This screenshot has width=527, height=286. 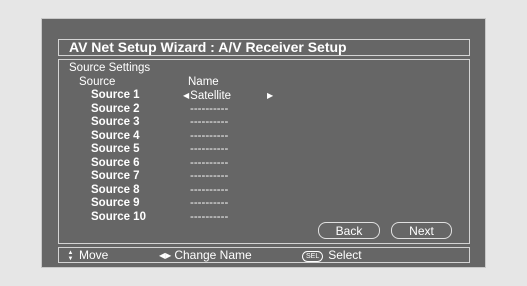 What do you see at coordinates (264, 204) in the screenshot?
I see `source-row-9: Source 9 ----------` at bounding box center [264, 204].